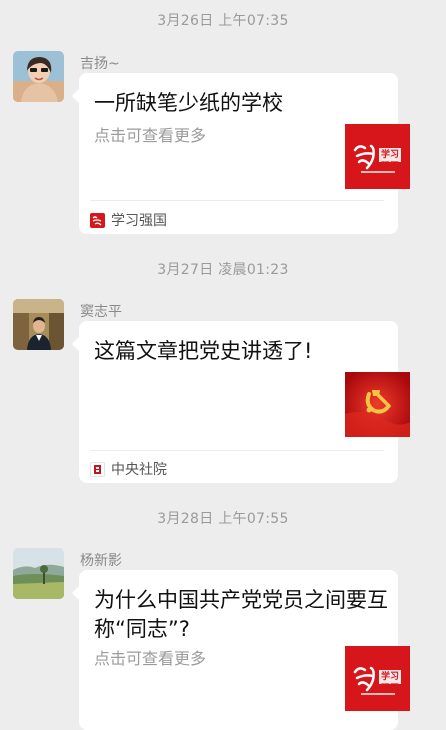 Image resolution: width=446 pixels, height=730 pixels. What do you see at coordinates (97, 469) in the screenshot?
I see `zhongyang-sheyuan-logo-icon` at bounding box center [97, 469].